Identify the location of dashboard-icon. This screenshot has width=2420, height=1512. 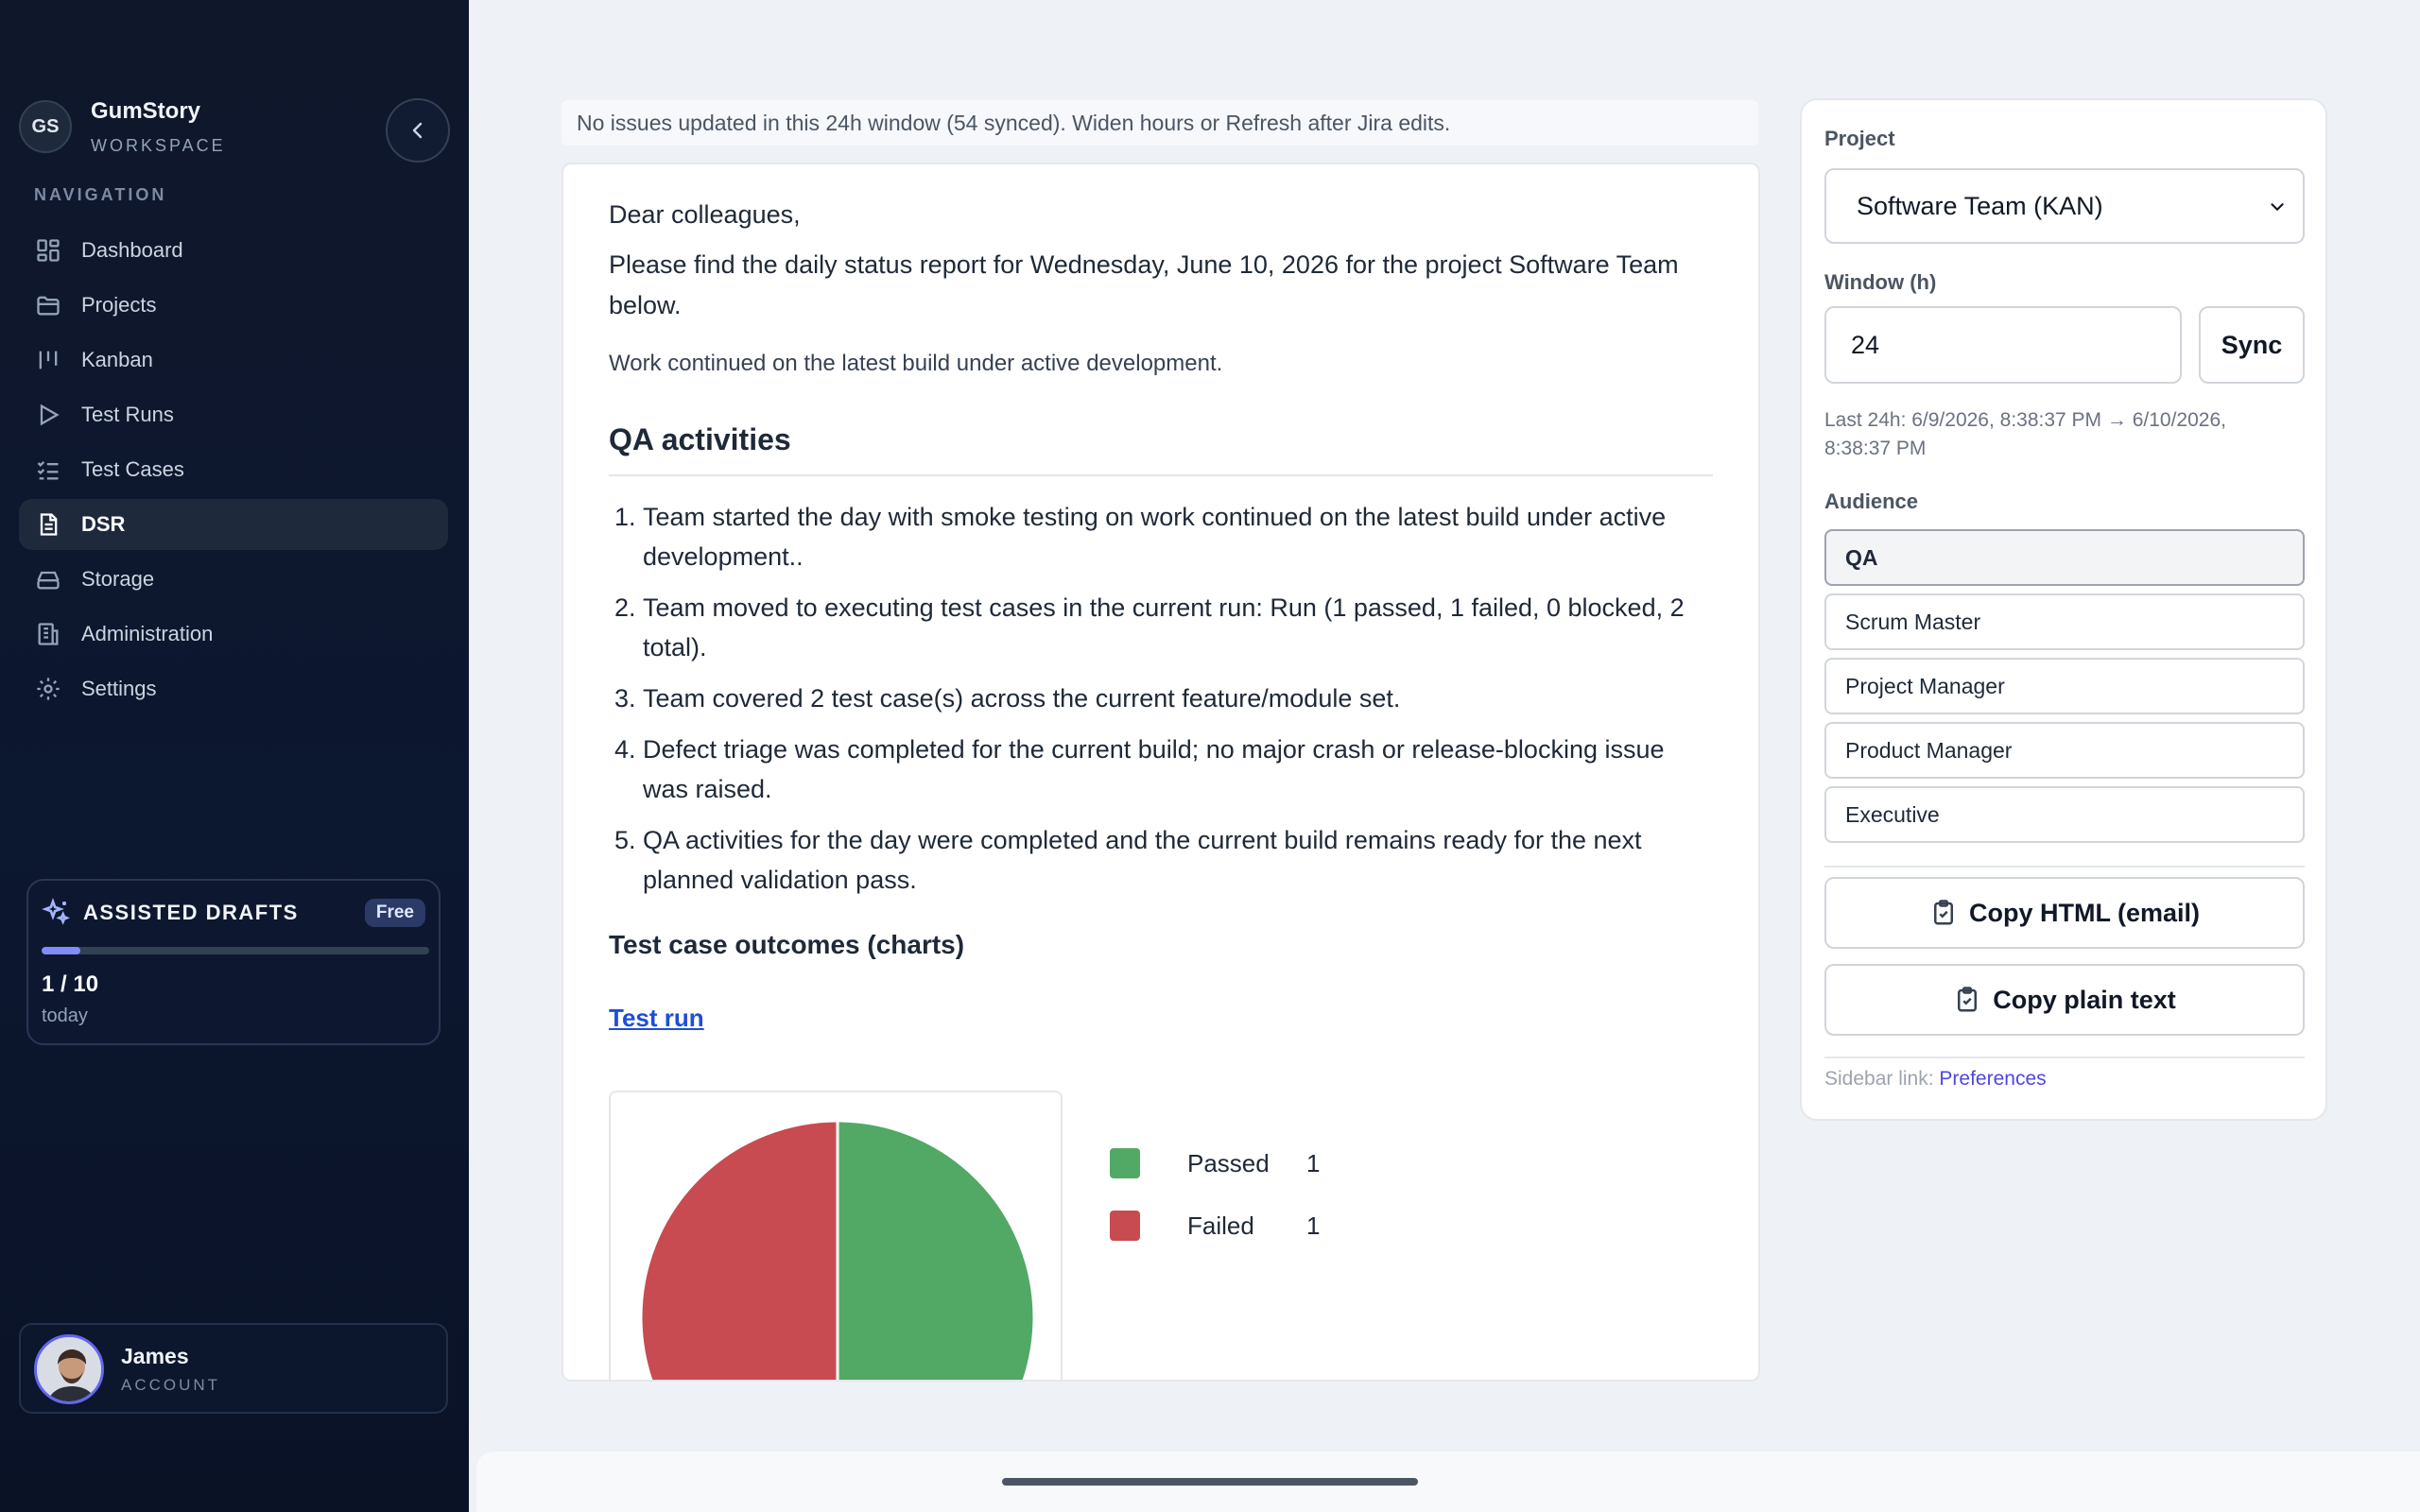
(48, 250).